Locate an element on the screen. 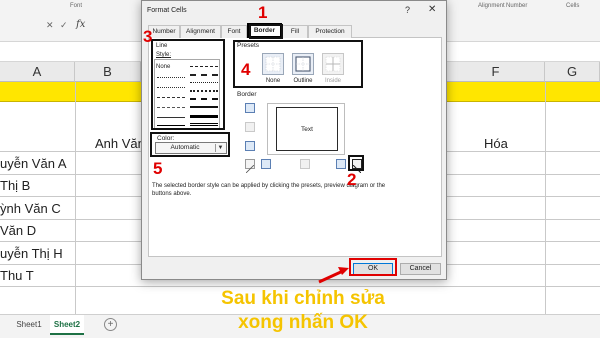 This screenshot has height=338, width=600. highlight-presets is located at coordinates (298, 64).